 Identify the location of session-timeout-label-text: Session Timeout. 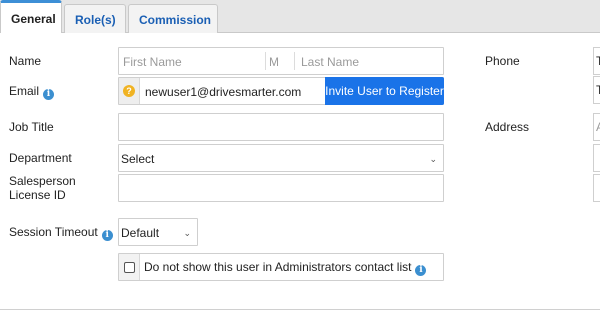
(53, 232).